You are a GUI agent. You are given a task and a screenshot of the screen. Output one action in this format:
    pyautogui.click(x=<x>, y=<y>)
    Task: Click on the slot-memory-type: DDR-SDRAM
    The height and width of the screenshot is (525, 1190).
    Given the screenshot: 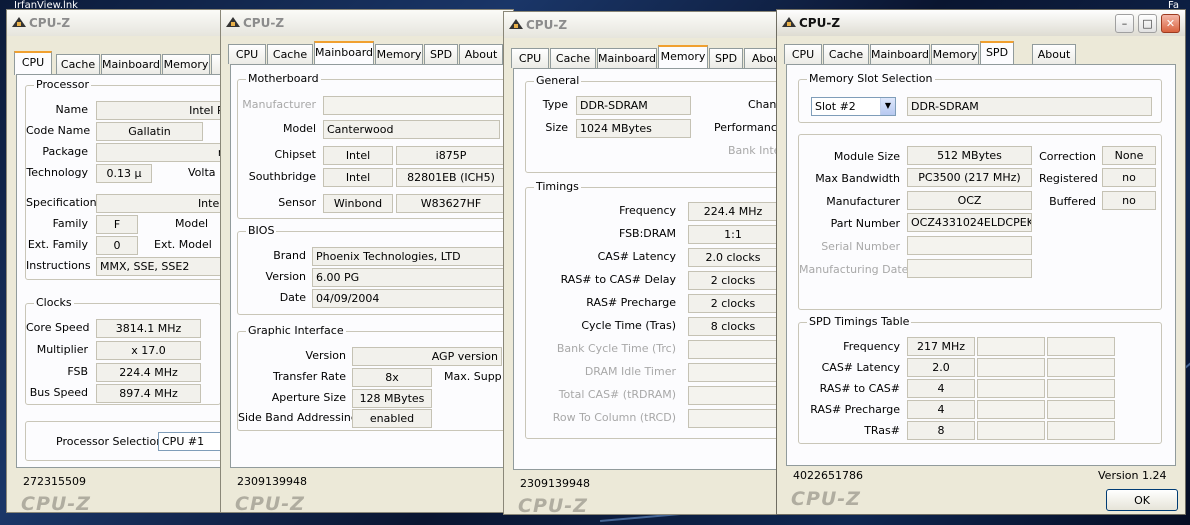 What is the action you would take?
    pyautogui.click(x=1029, y=106)
    